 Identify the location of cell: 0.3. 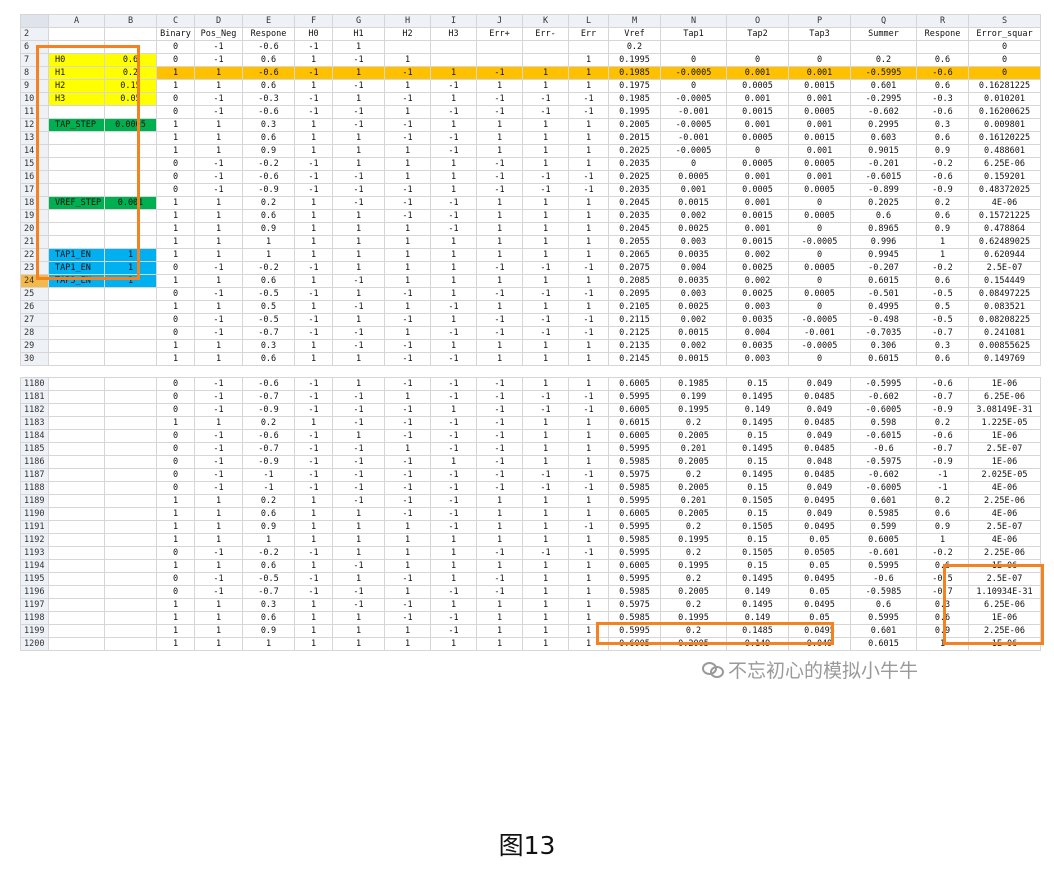
(268, 346).